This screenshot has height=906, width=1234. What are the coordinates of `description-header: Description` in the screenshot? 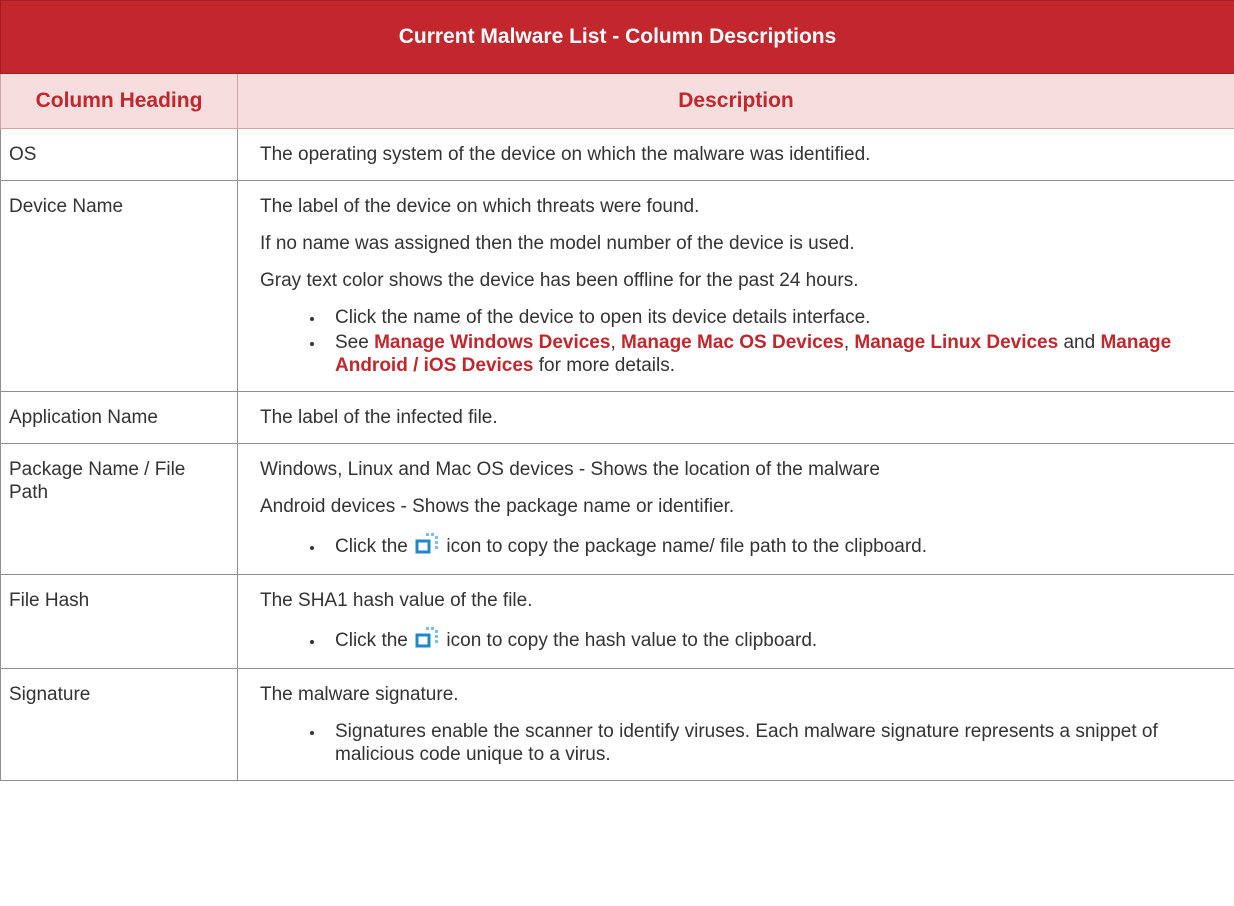 It's located at (735, 101).